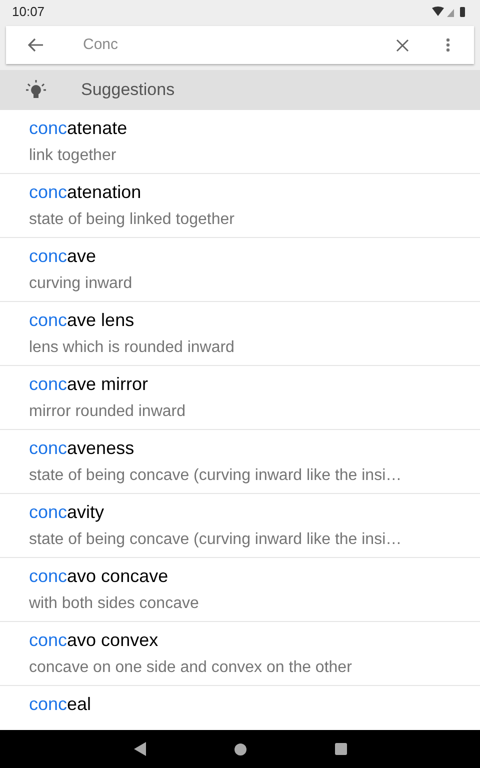  Describe the element at coordinates (131, 220) in the screenshot. I see `suggestion-definition: state of being linked together` at that location.